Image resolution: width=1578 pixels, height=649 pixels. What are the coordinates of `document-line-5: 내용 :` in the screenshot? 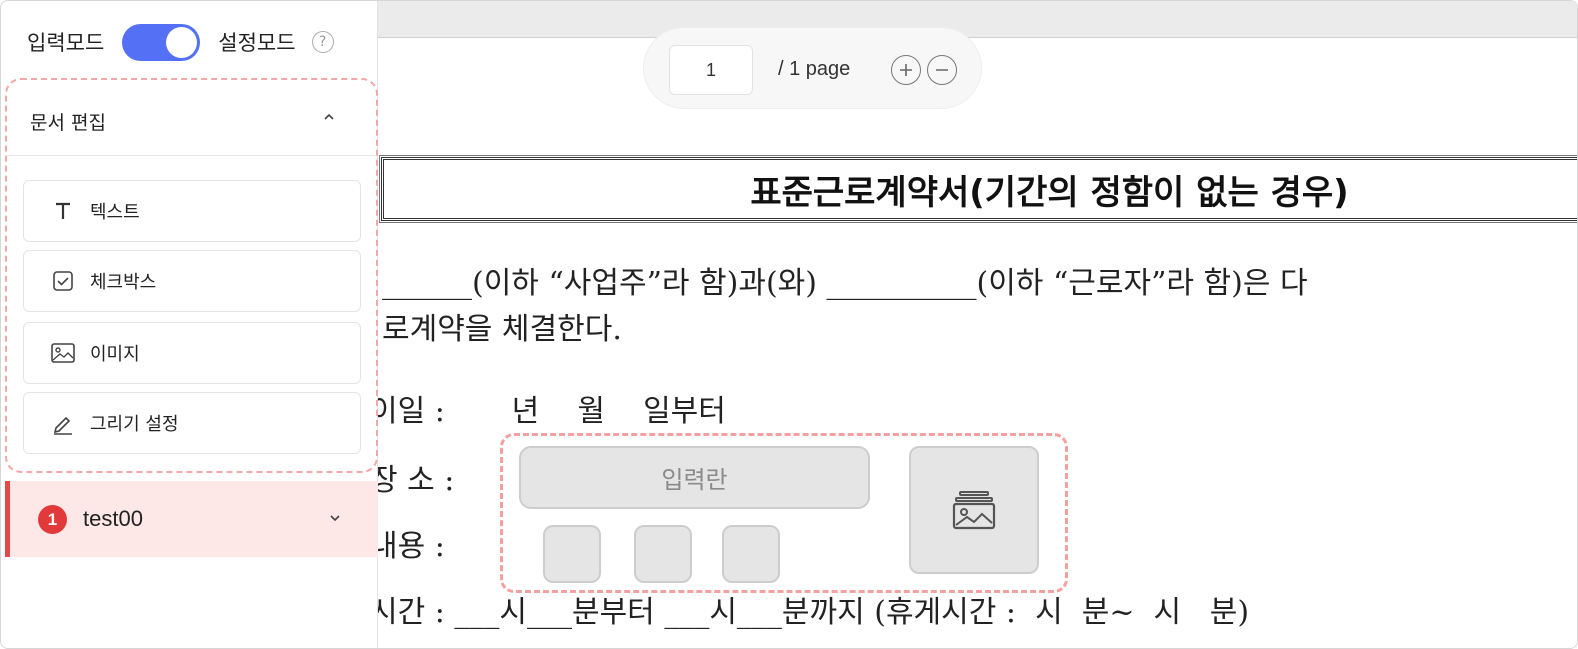 It's located at (411, 546).